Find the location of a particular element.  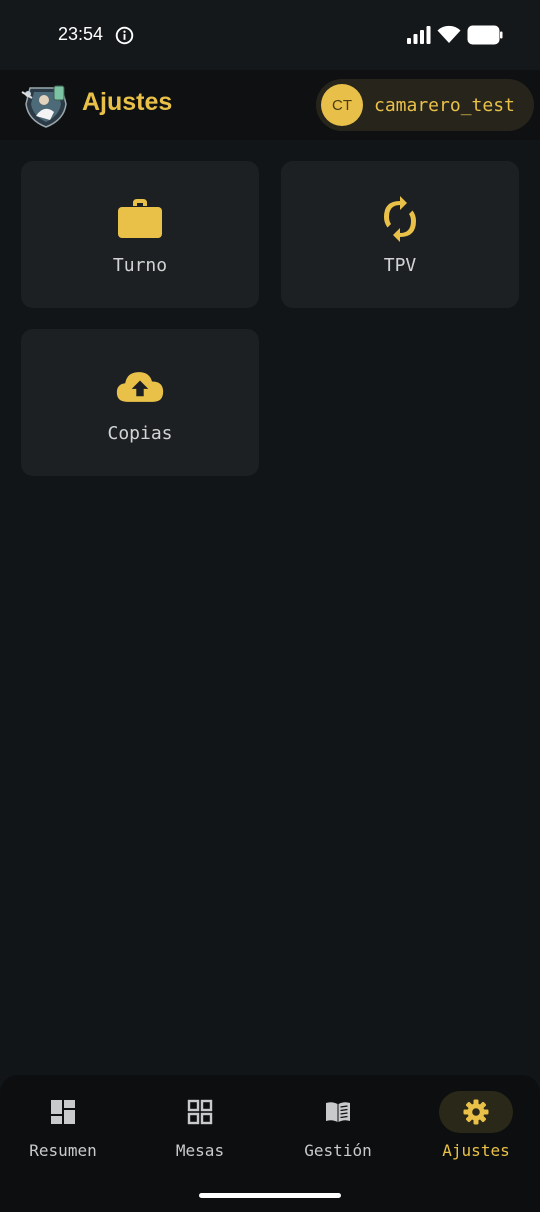

nav-label: Ajustes is located at coordinates (476, 1150).